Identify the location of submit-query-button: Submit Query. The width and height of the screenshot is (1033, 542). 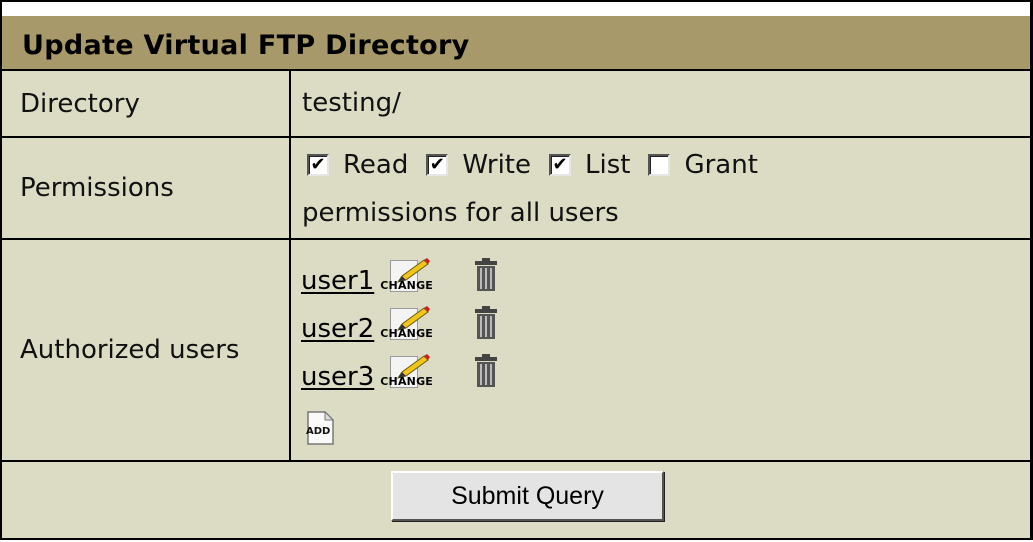
(527, 496).